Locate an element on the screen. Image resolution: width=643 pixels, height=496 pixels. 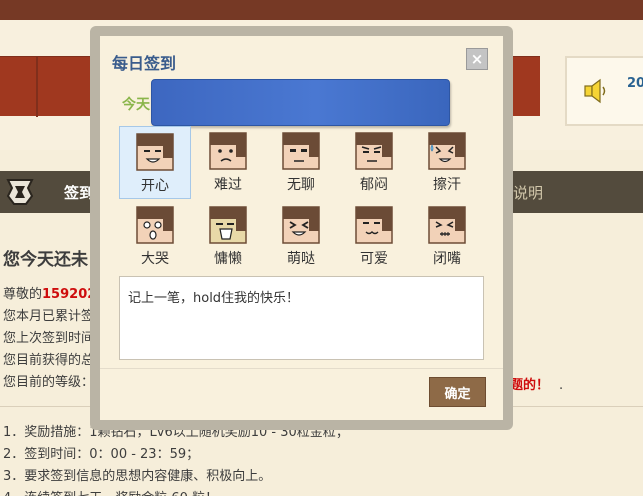
cute-face-icon is located at coordinates (301, 225).